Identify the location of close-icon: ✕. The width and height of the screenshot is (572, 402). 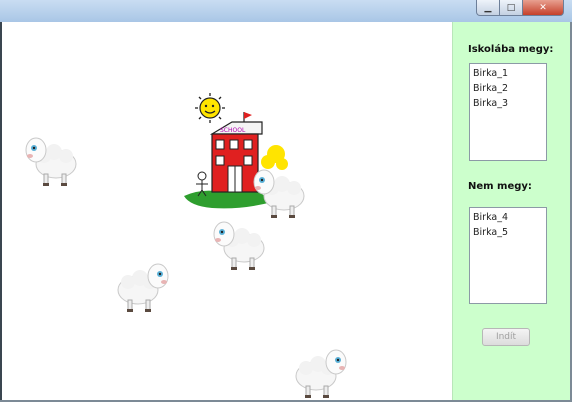
(543, 7).